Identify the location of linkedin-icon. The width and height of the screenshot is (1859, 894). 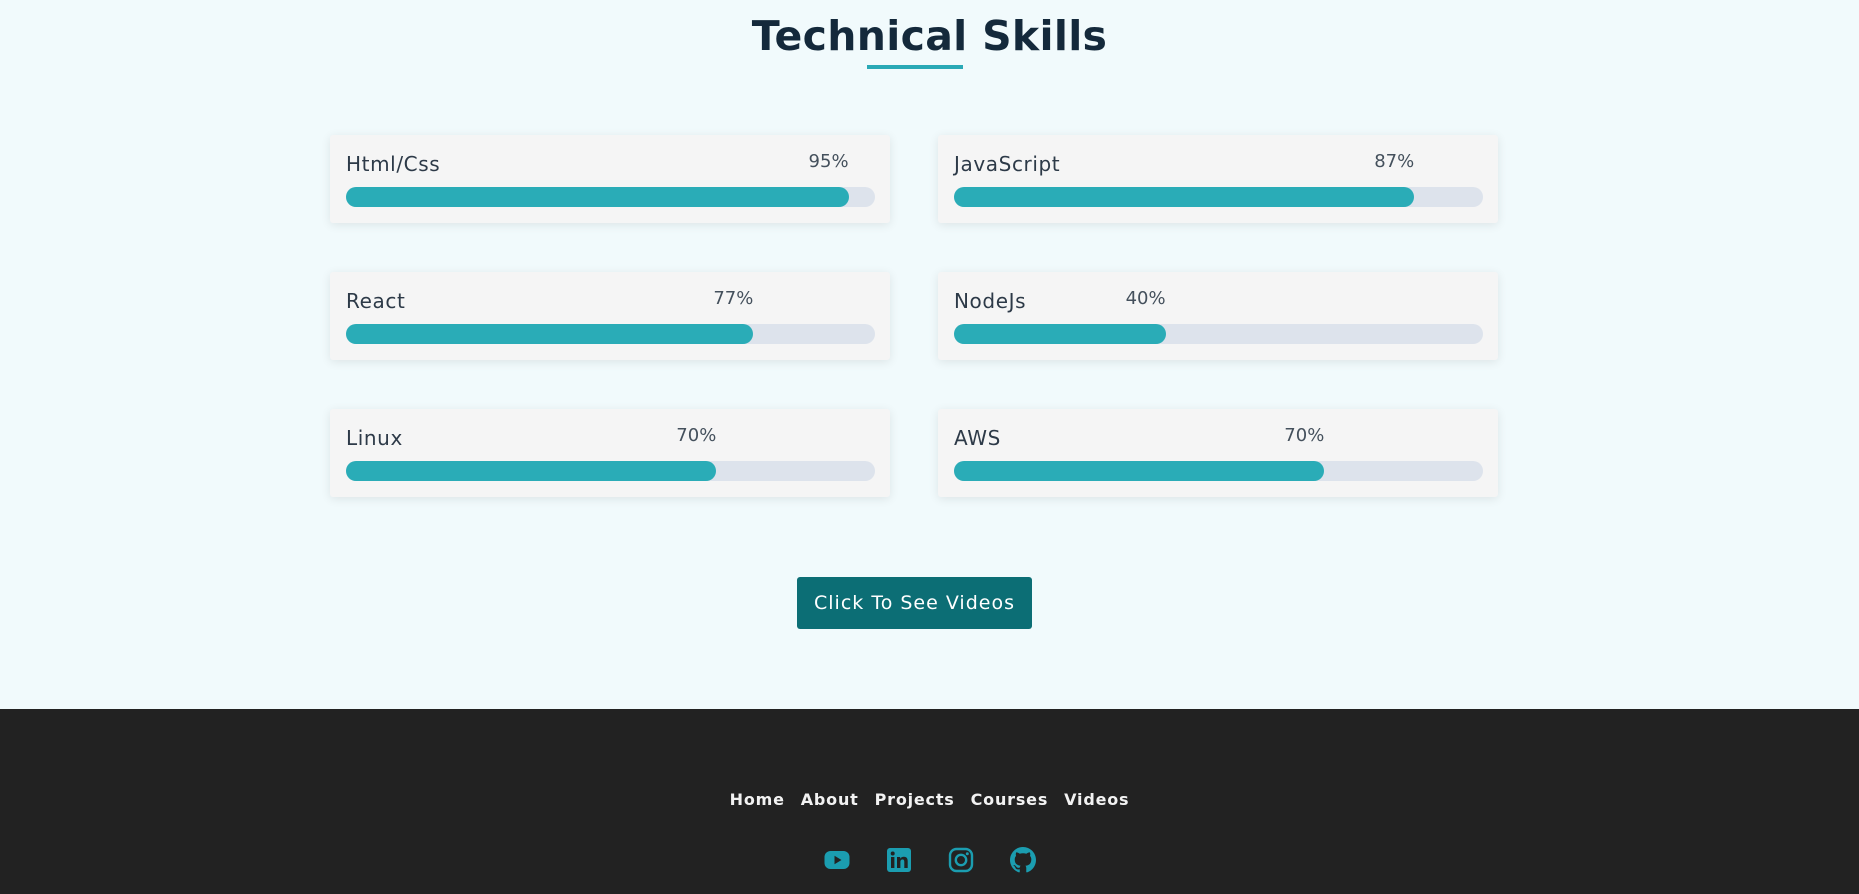
(899, 860).